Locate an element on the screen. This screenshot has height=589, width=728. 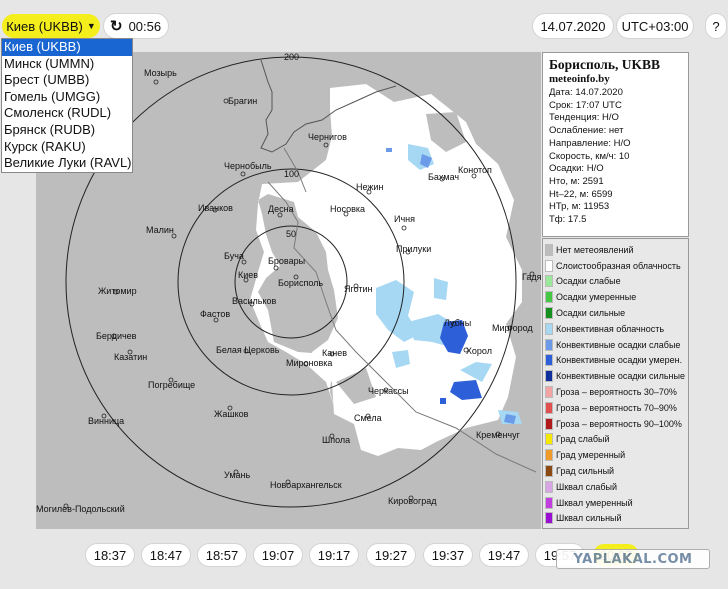
site-name: meteoinfo.by is located at coordinates (579, 79).